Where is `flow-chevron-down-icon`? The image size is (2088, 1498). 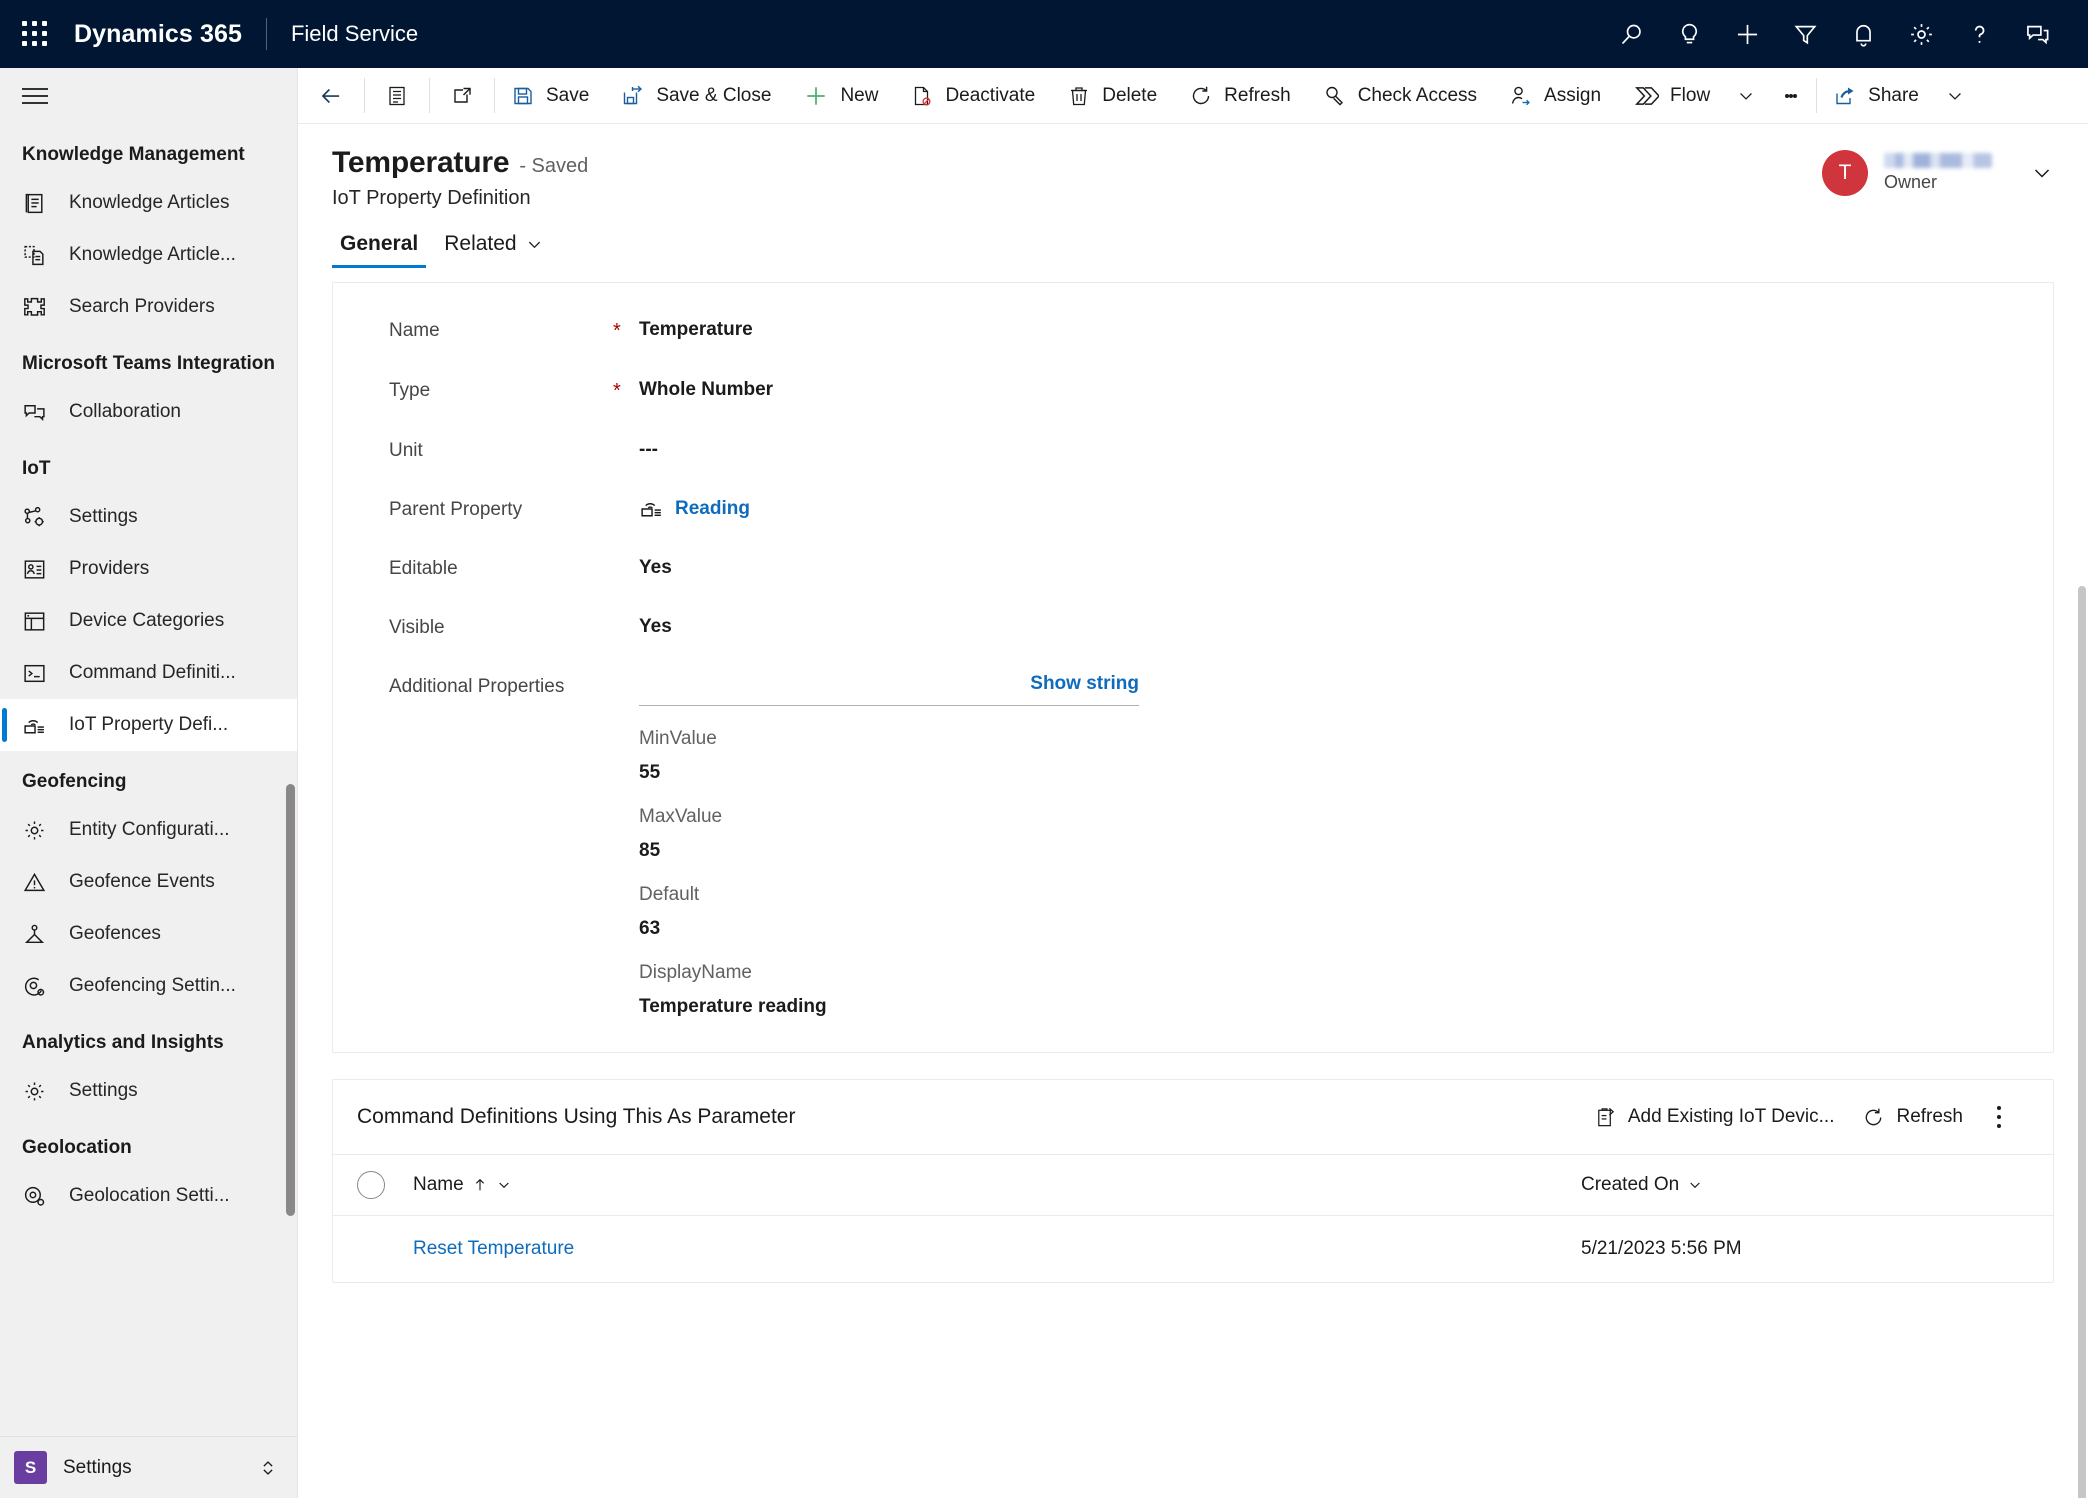 flow-chevron-down-icon is located at coordinates (1746, 95).